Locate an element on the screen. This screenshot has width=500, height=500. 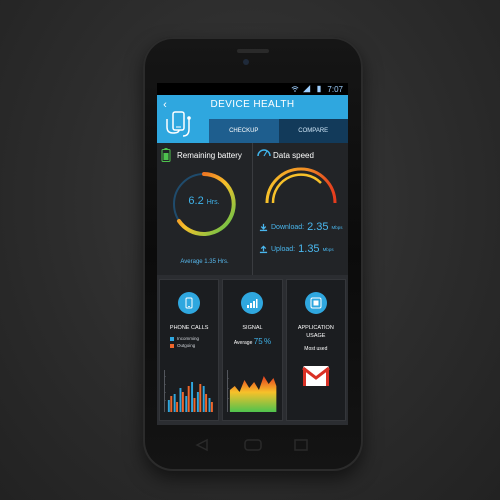
upload-label: Upload: is located at coordinates (283, 249).